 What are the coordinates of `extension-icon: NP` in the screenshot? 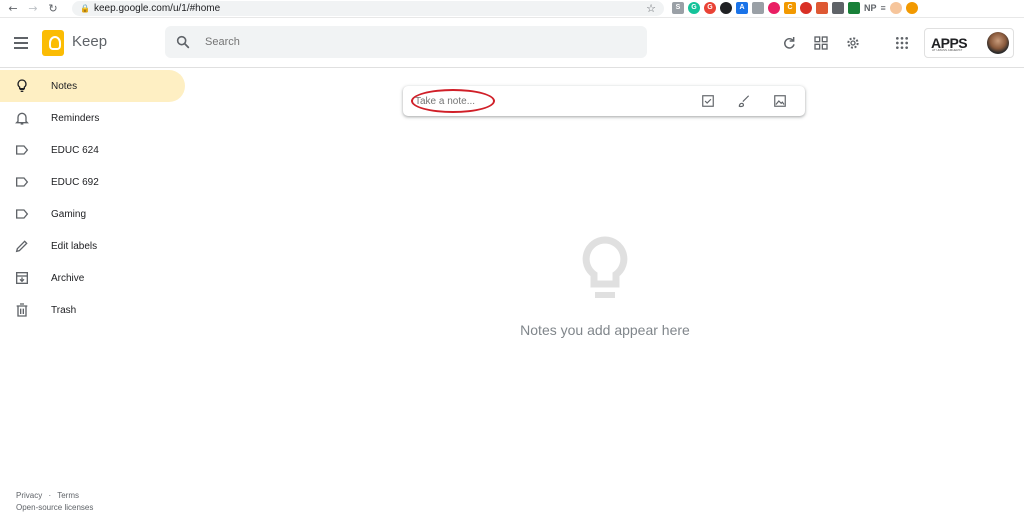 It's located at (870, 8).